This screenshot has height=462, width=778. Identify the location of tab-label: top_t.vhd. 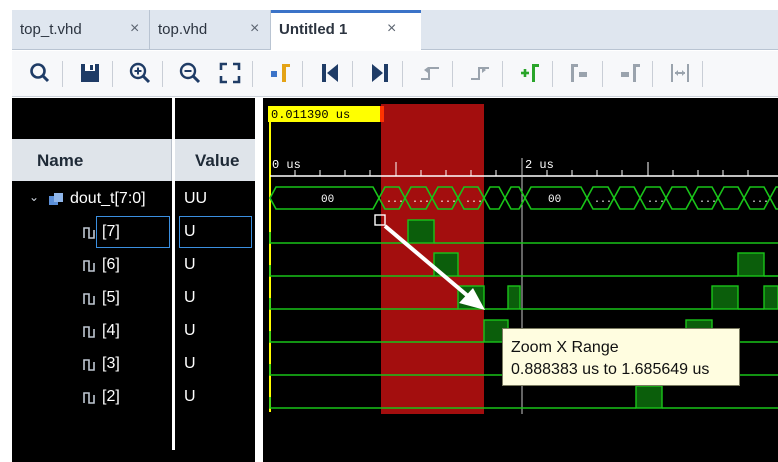
(51, 29).